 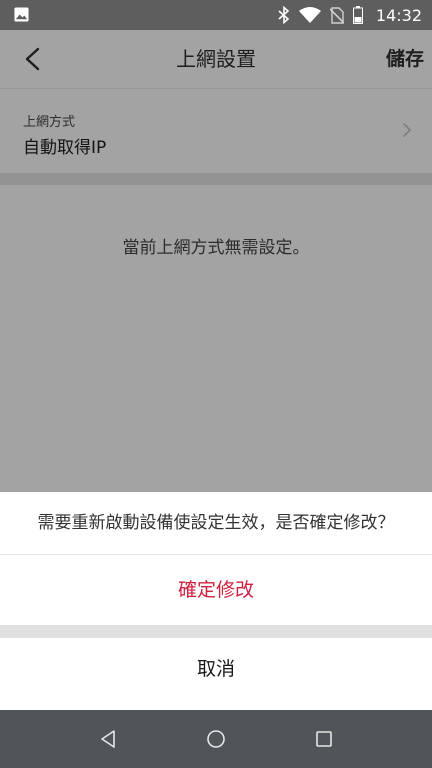 What do you see at coordinates (216, 523) in the screenshot?
I see `dialog-message: 需要重新啟動設備使設定生效，是否確定修改？` at bounding box center [216, 523].